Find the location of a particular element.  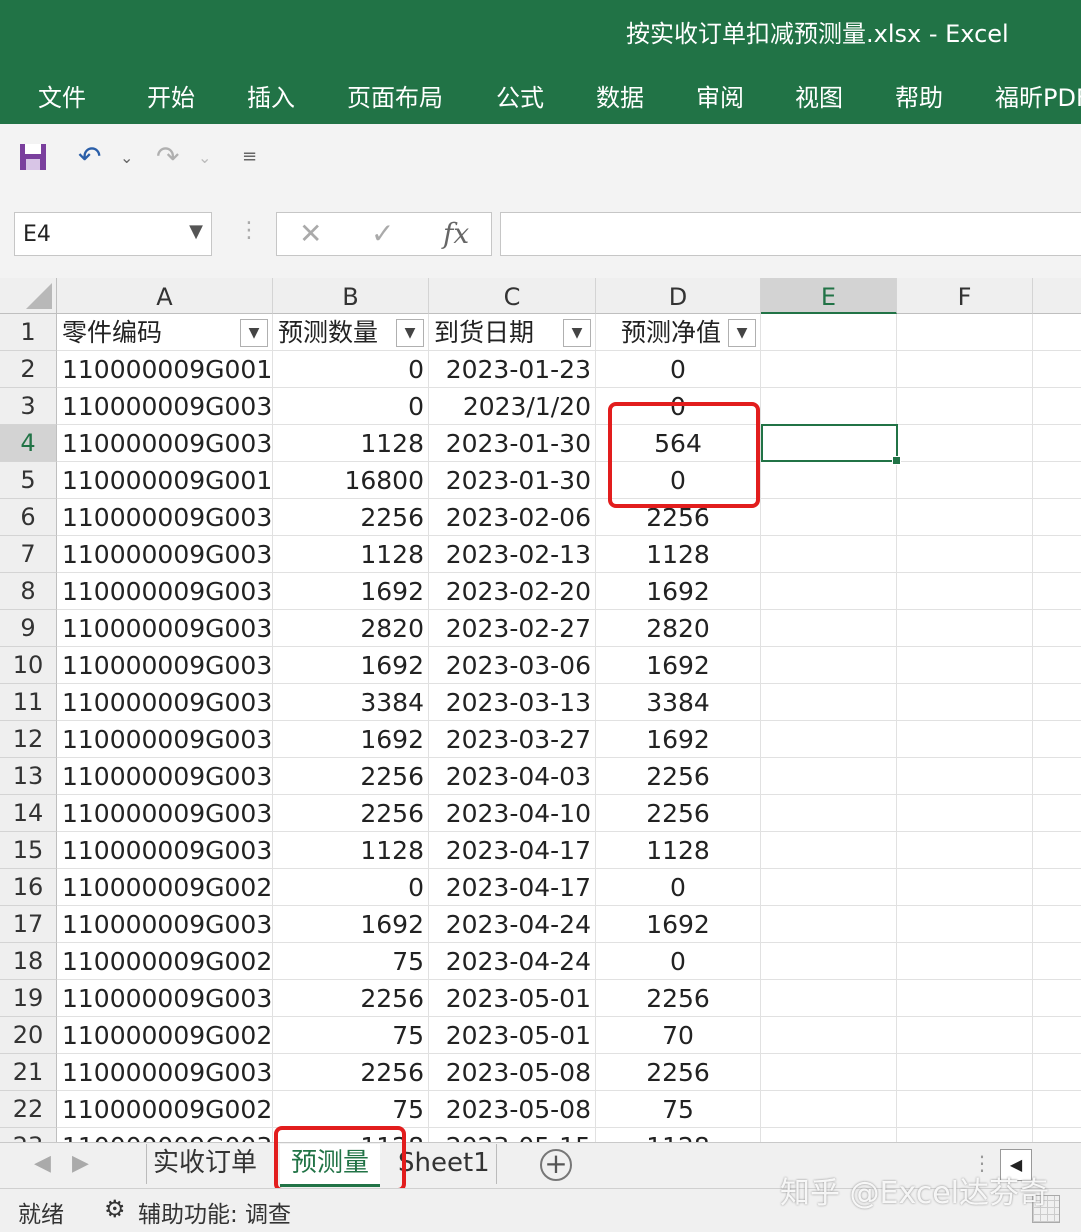

row-header: 9 is located at coordinates (28, 628).